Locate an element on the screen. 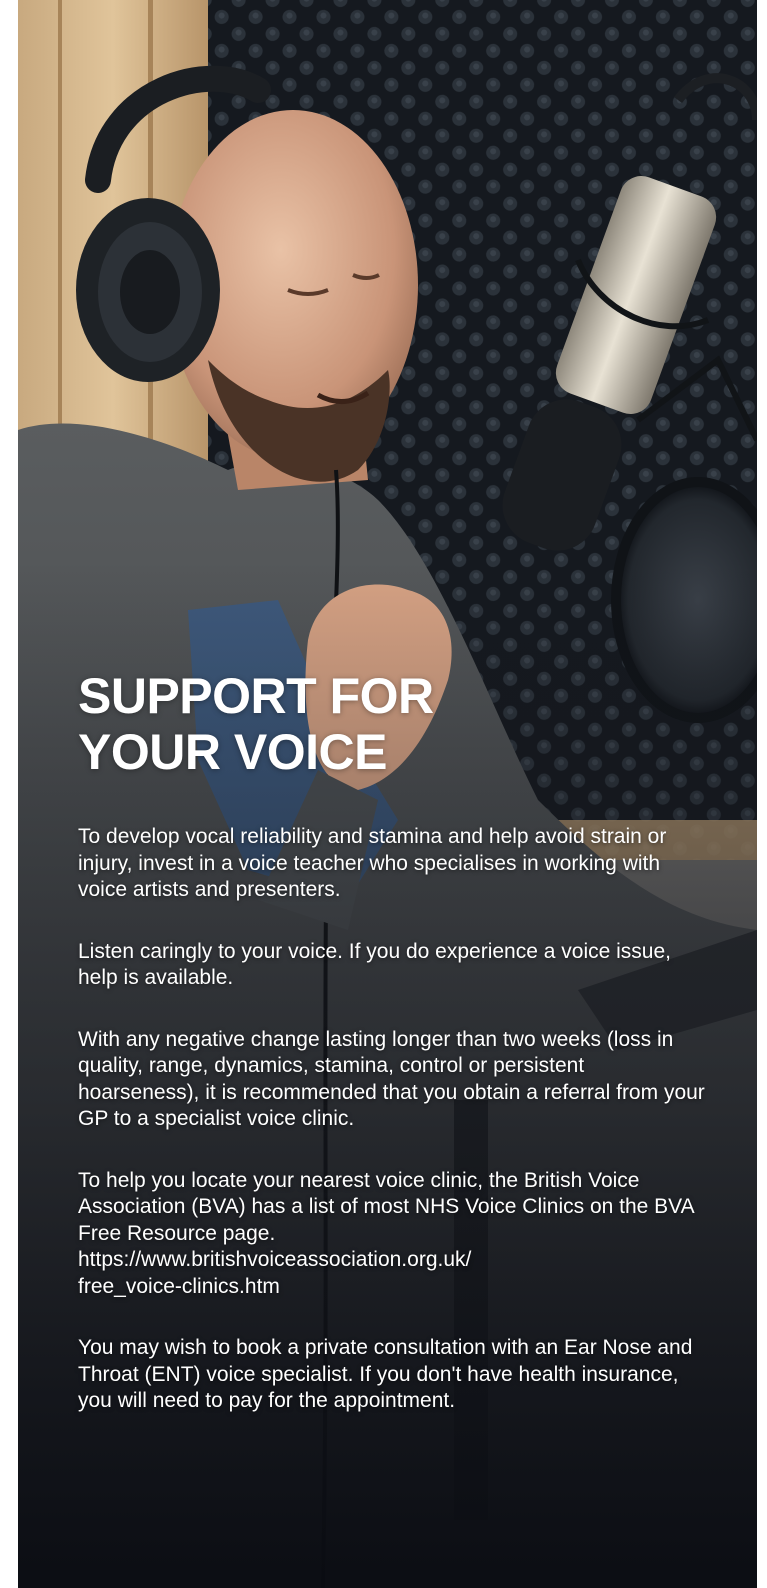 The image size is (767, 1588). page-title: SUPPORT FOR YOUR VOICE is located at coordinates (256, 724).